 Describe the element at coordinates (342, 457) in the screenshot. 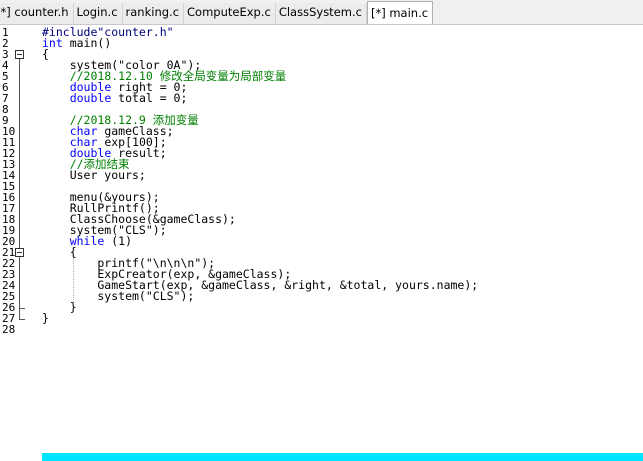

I see `current-line-highlight` at that location.